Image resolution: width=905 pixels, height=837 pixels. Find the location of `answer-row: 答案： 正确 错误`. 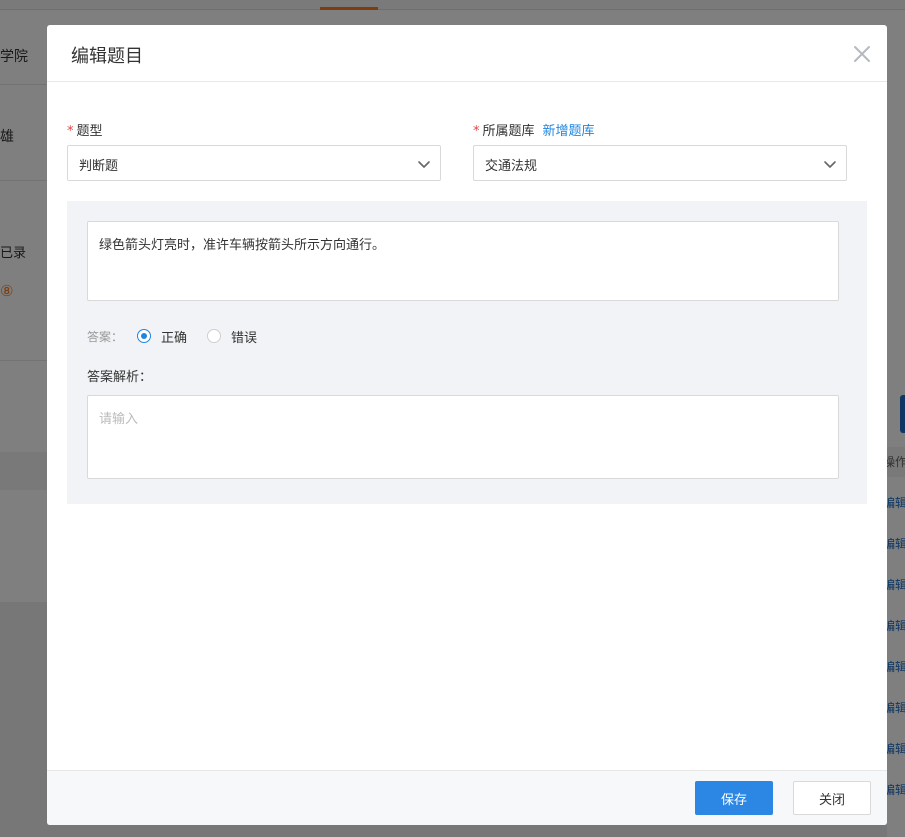

answer-row: 答案： 正确 错误 is located at coordinates (182, 336).